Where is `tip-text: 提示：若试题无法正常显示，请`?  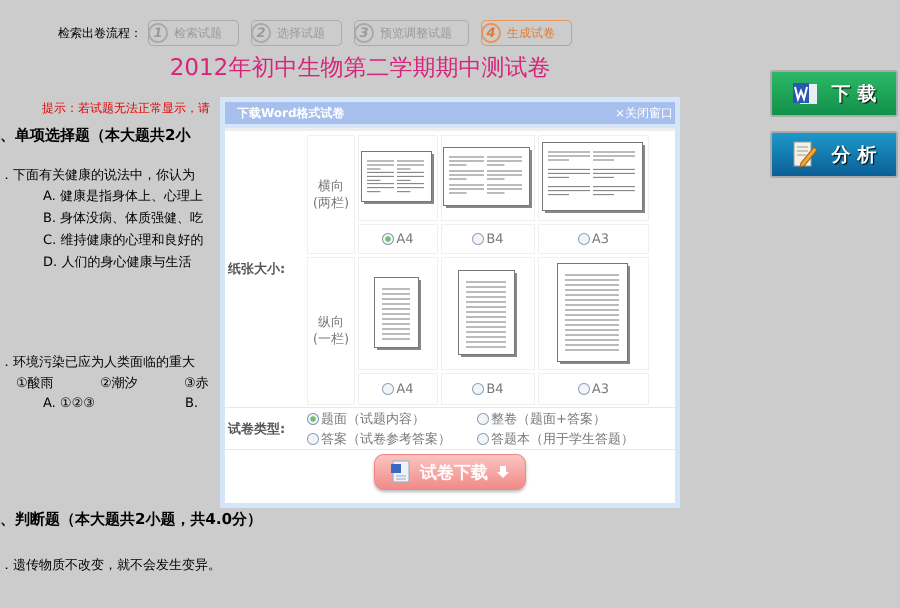 tip-text: 提示：若试题无法正常显示，请 is located at coordinates (125, 108).